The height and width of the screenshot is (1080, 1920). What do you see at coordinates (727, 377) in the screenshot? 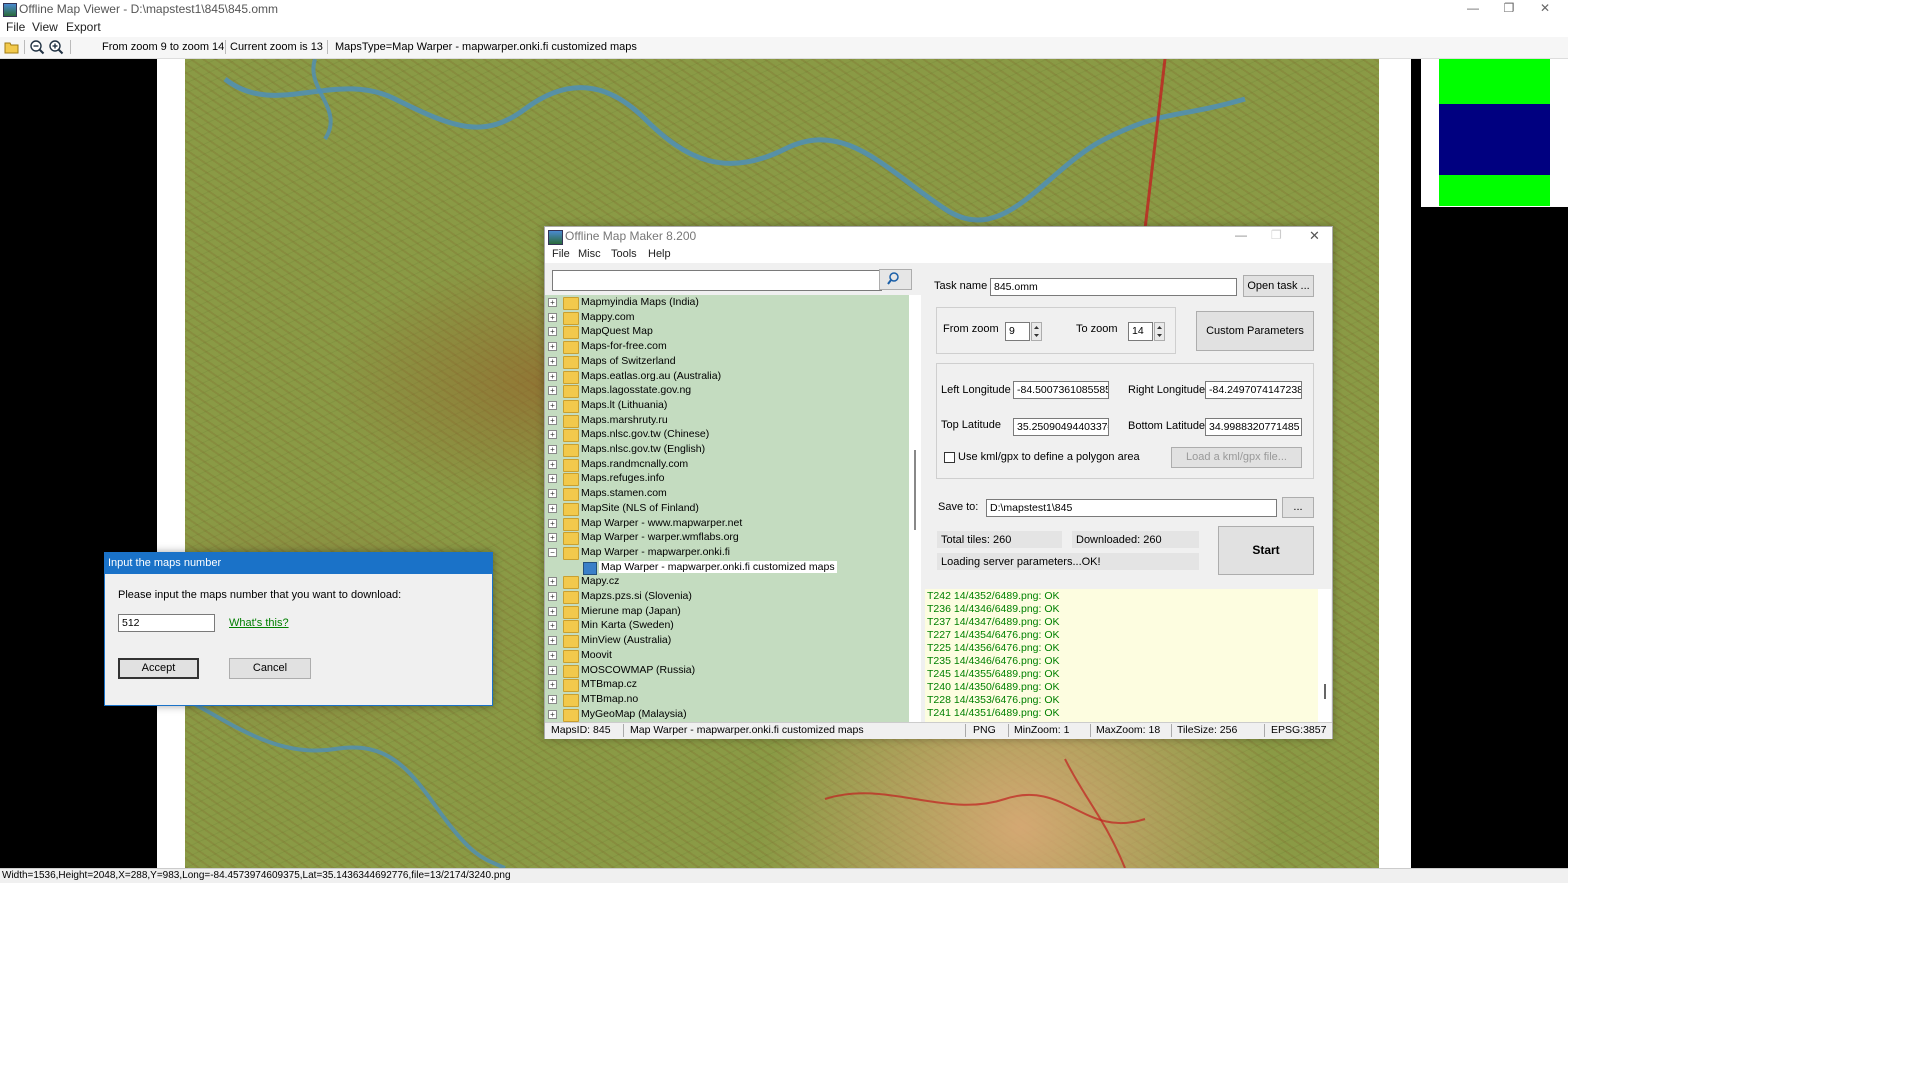
I see `tree-item: + Maps.eatlas.org.au (Australia)` at bounding box center [727, 377].